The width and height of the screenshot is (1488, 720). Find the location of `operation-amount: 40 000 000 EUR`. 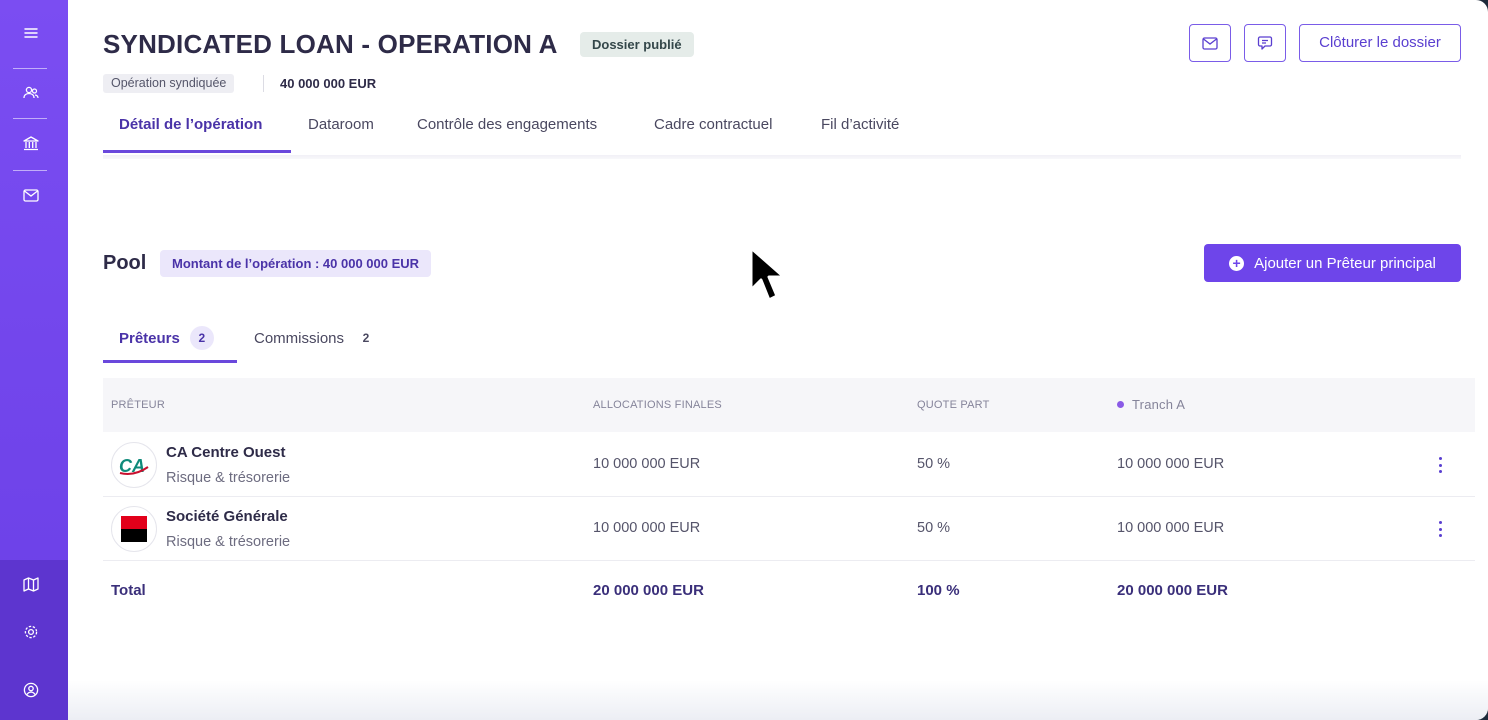

operation-amount: 40 000 000 EUR is located at coordinates (328, 83).